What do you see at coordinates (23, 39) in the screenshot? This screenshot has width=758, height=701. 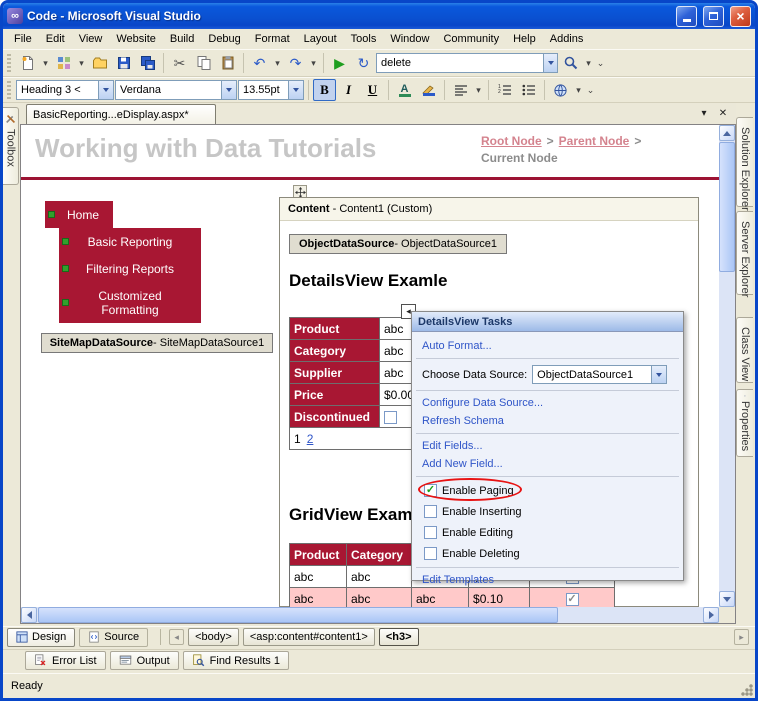 I see `menu-file: File` at bounding box center [23, 39].